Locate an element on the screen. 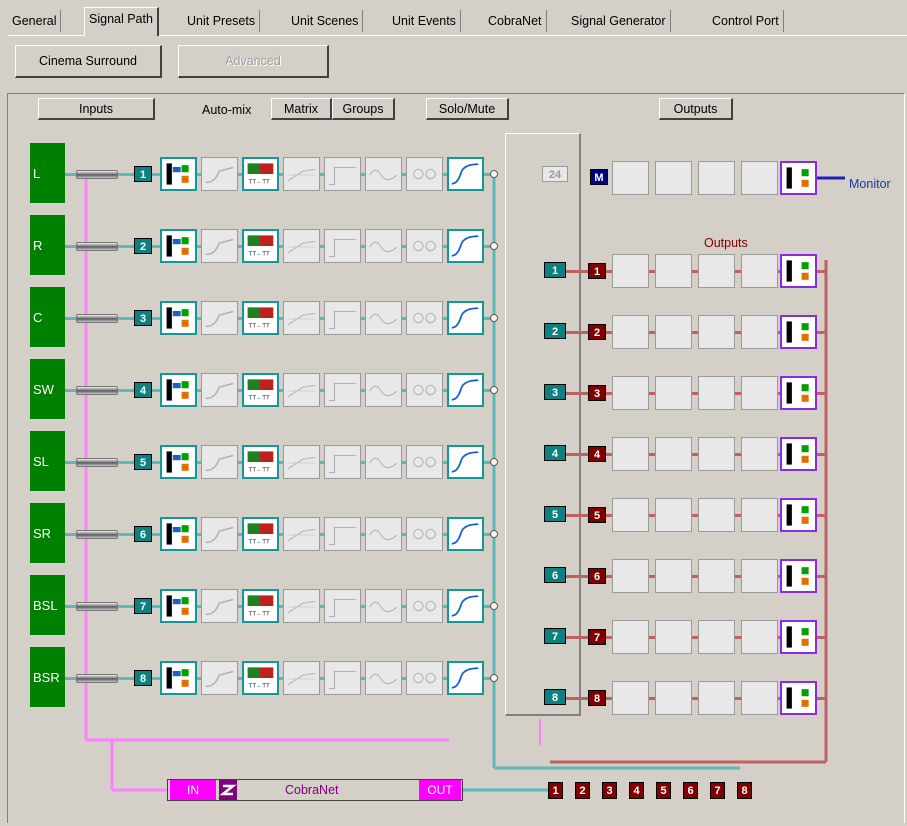 Image resolution: width=907 pixels, height=826 pixels. tab-signal-path: Signal Path is located at coordinates (121, 21).